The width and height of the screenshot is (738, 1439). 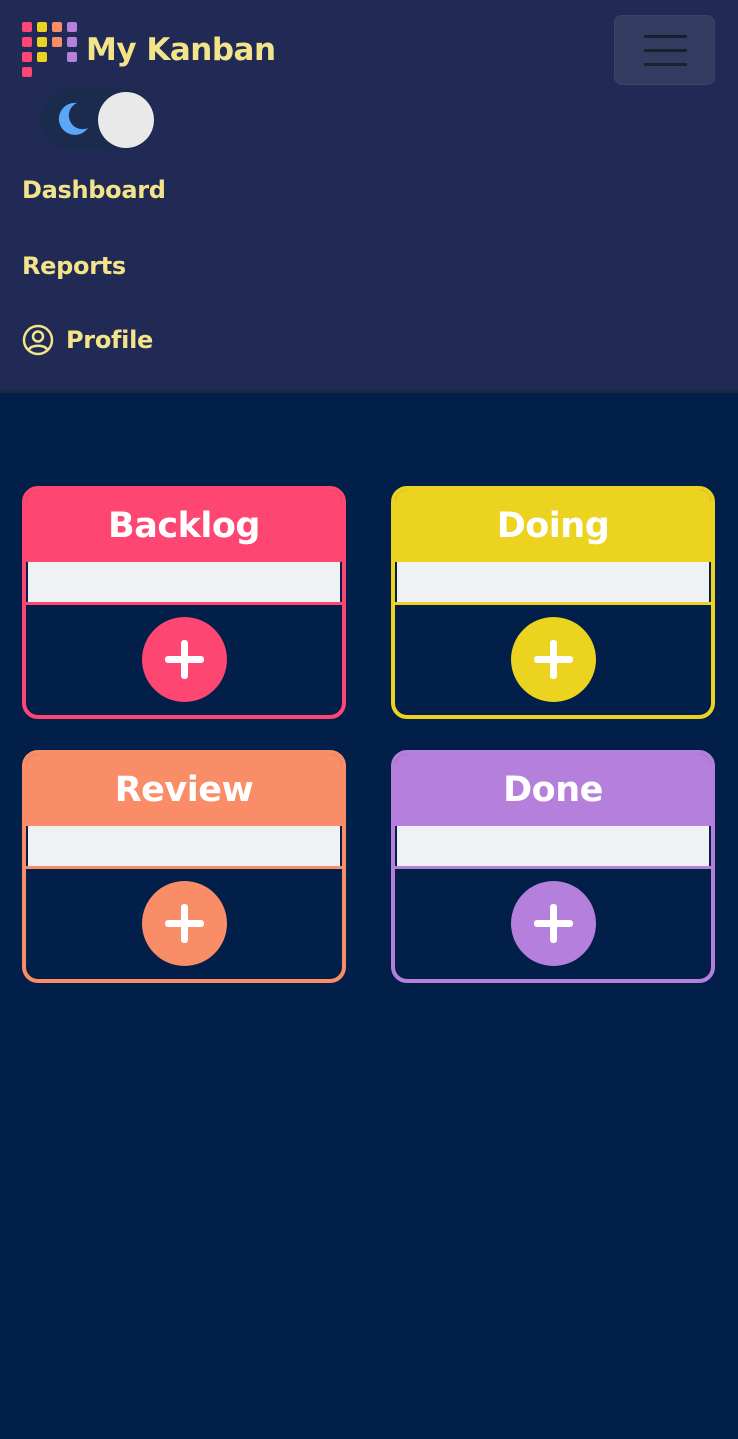 I want to click on column-title: Review, so click(x=184, y=790).